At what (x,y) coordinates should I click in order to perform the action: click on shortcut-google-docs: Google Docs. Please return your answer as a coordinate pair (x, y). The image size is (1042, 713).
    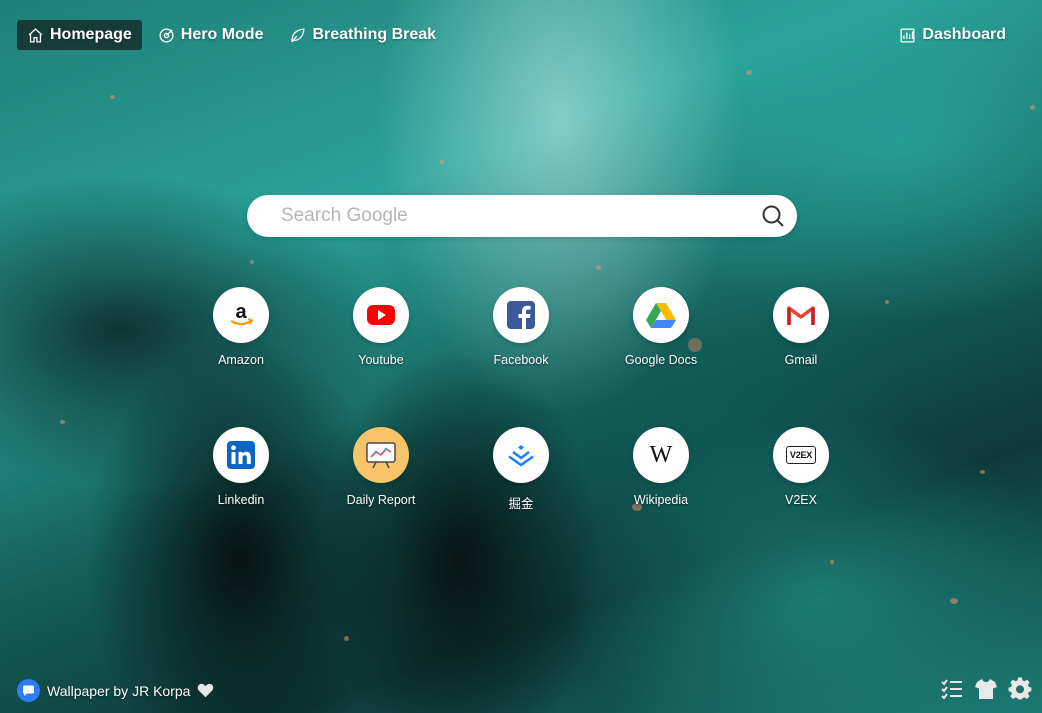
    Looking at the image, I should click on (661, 327).